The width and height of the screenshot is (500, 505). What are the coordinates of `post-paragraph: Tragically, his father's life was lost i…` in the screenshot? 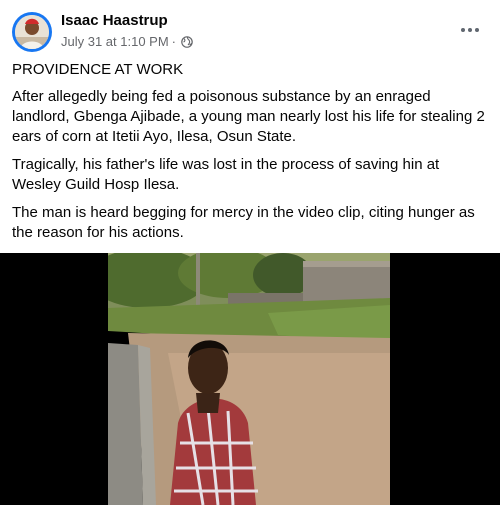 It's located at (226, 174).